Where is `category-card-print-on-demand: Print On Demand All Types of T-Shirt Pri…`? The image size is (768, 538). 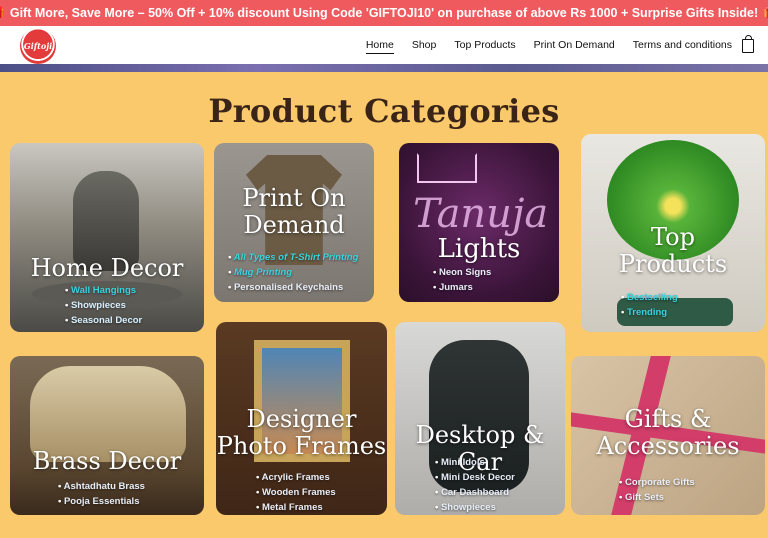 category-card-print-on-demand: Print On Demand All Types of T-Shirt Pri… is located at coordinates (294, 222).